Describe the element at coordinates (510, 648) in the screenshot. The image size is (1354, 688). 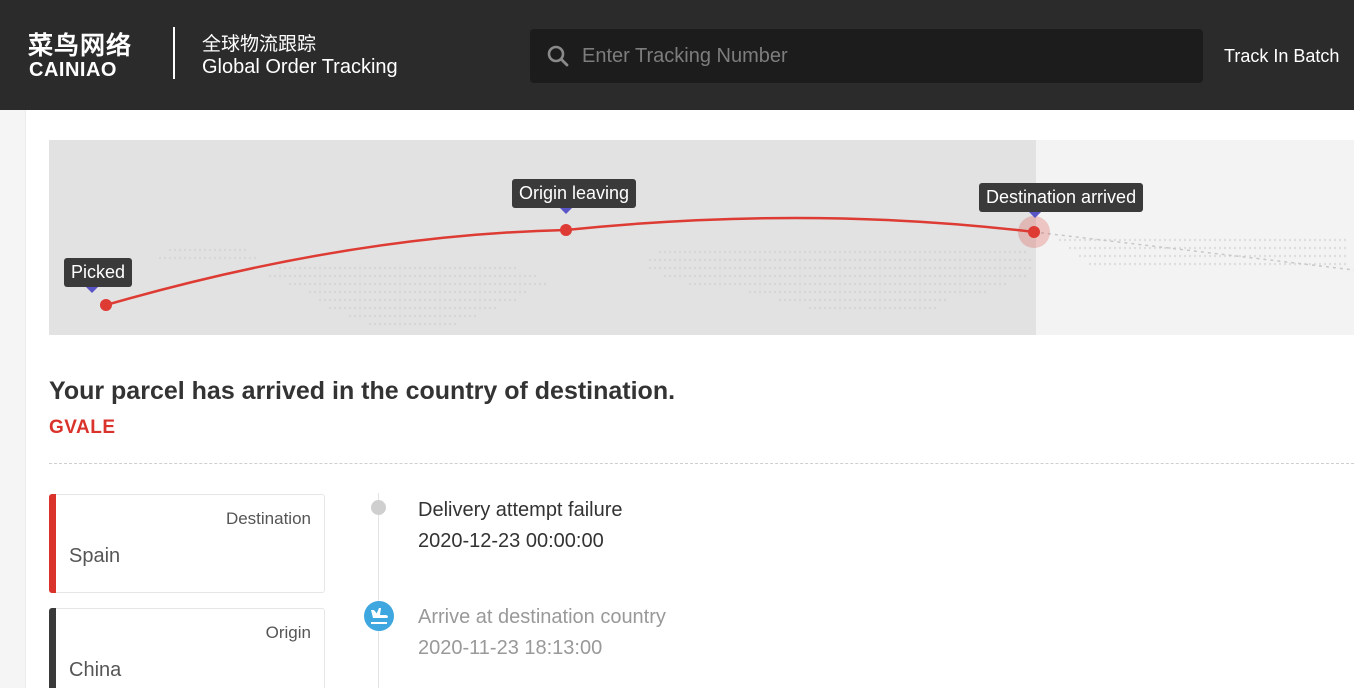
I see `event-time: 2020-11-23 18:13:00` at that location.